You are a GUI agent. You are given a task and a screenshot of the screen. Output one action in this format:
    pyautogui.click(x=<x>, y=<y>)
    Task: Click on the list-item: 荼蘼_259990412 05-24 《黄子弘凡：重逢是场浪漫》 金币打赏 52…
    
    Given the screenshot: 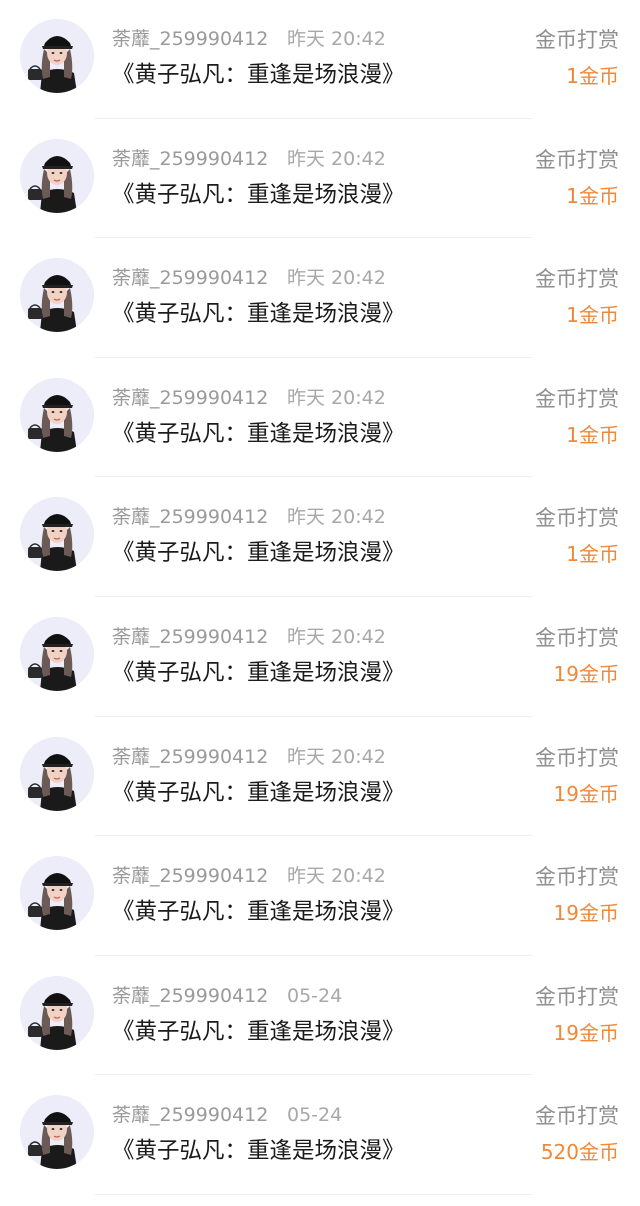 What is the action you would take?
    pyautogui.click(x=320, y=1136)
    